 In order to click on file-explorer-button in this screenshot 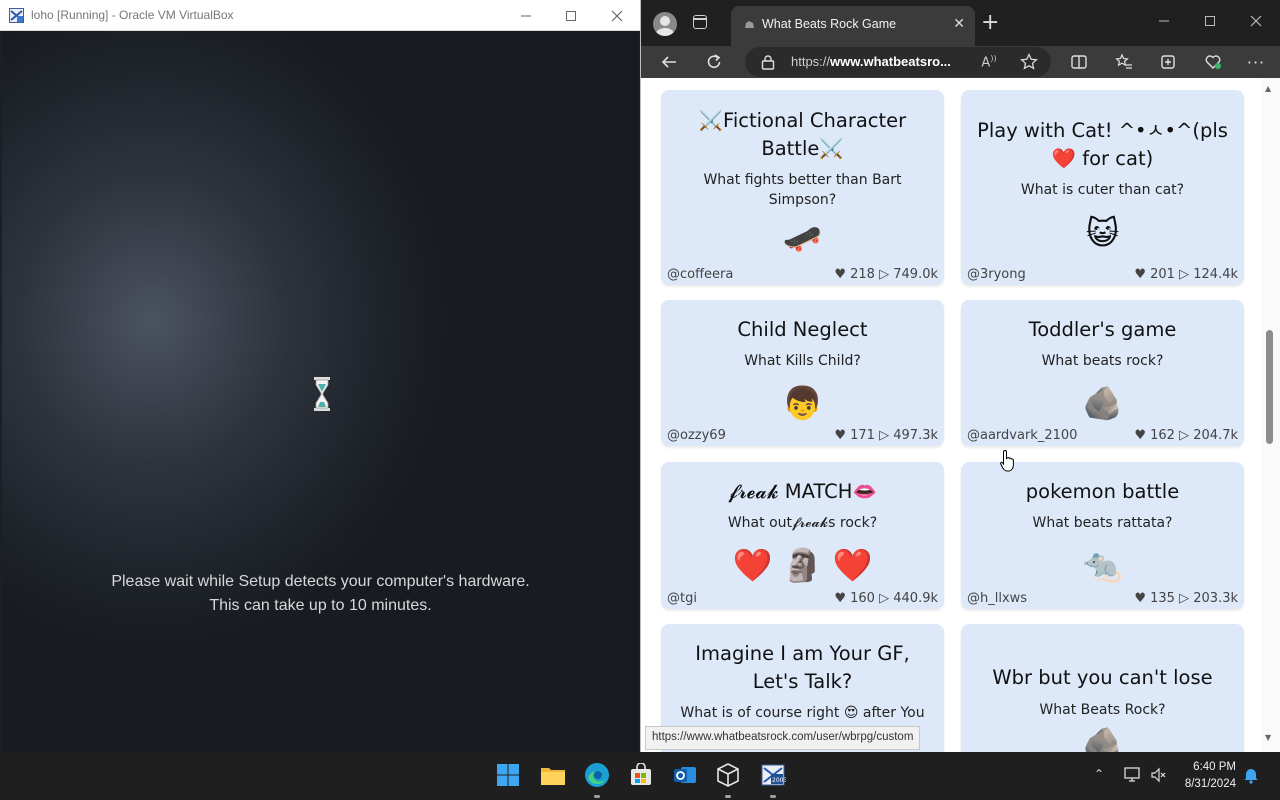, I will do `click(553, 775)`.